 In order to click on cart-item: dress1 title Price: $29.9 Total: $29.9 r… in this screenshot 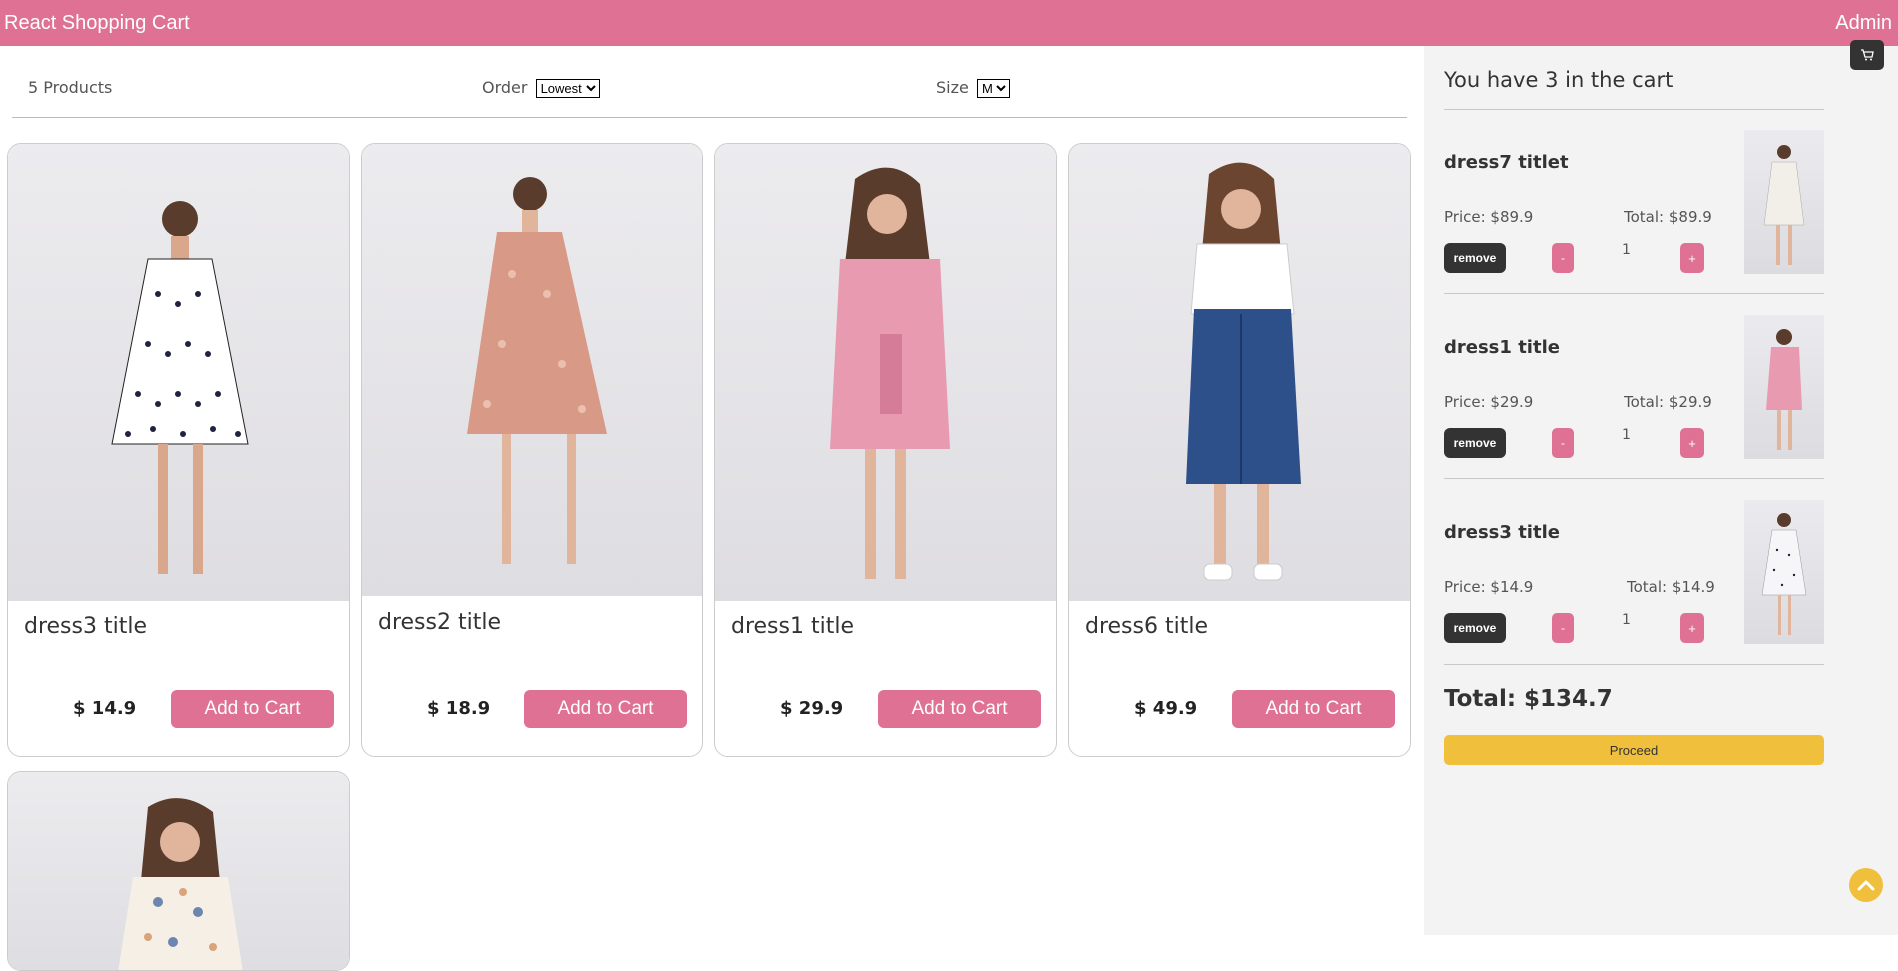, I will do `click(1634, 390)`.